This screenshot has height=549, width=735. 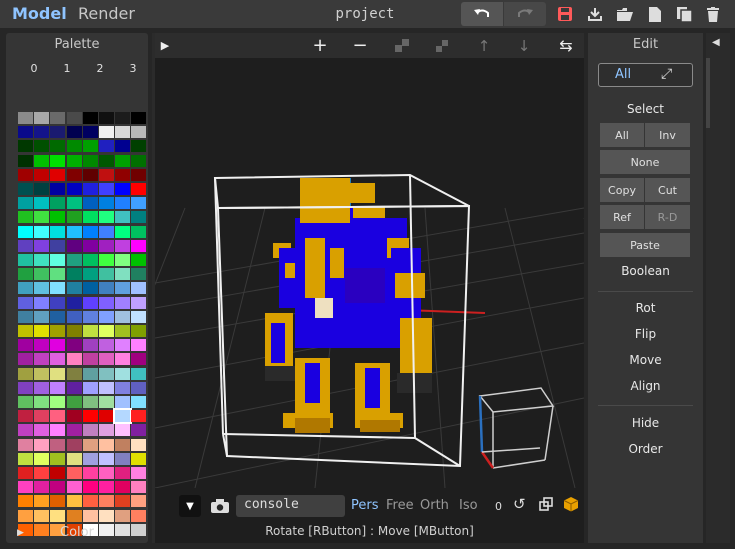 What do you see at coordinates (625, 14) in the screenshot?
I see `open-button` at bounding box center [625, 14].